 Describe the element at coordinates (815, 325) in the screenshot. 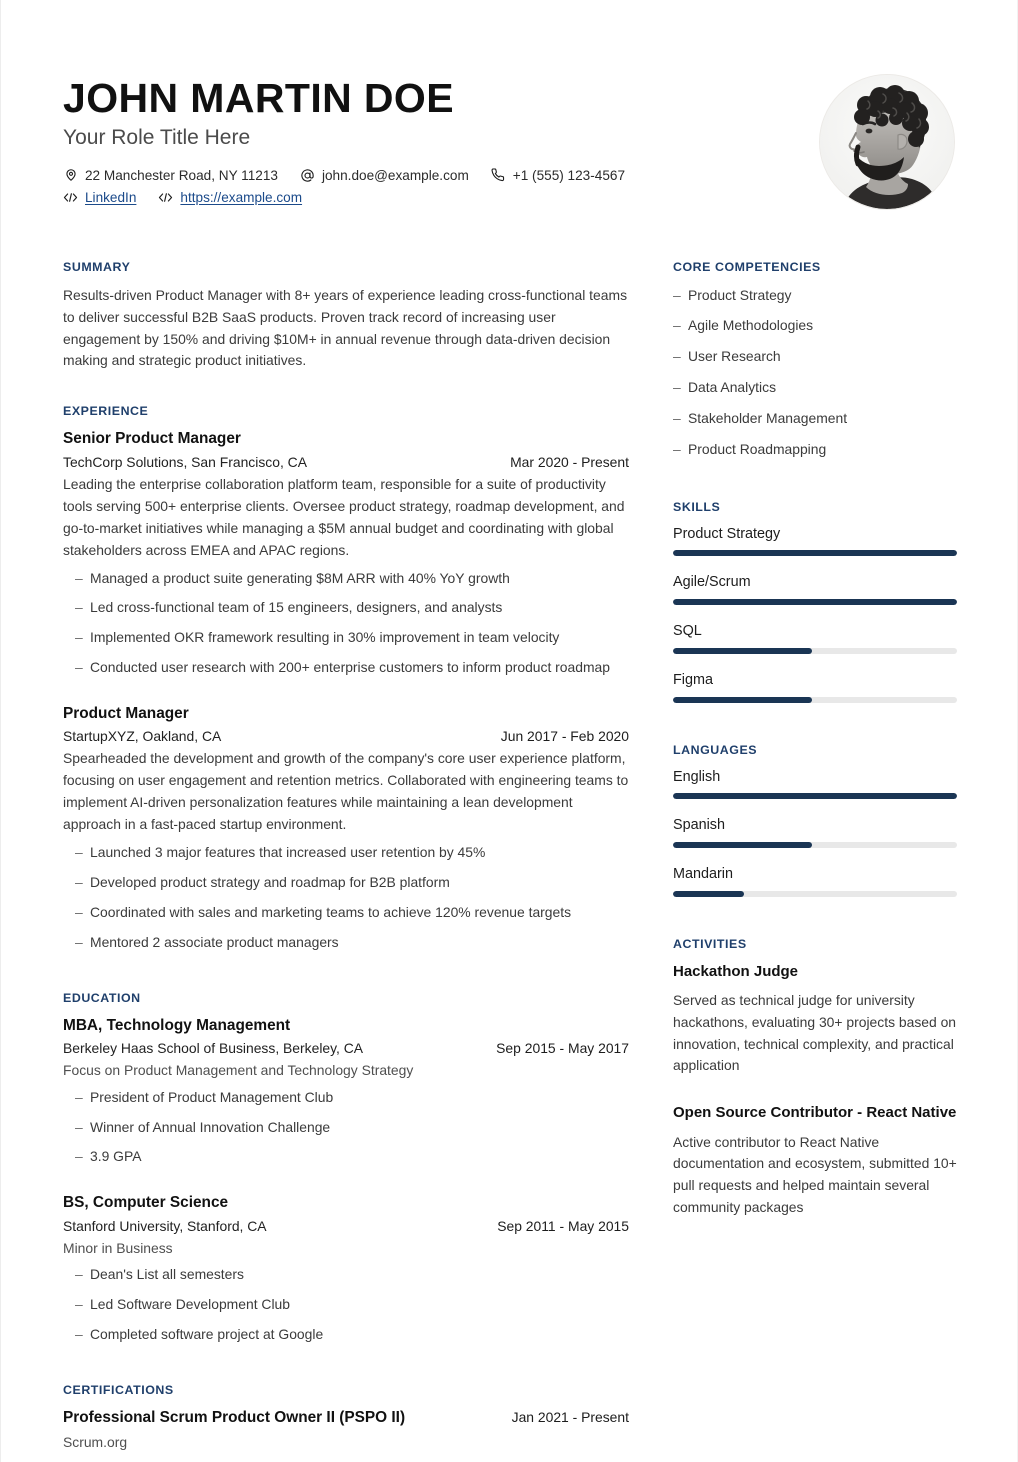

I see `list-item: Agile Methodologies` at that location.